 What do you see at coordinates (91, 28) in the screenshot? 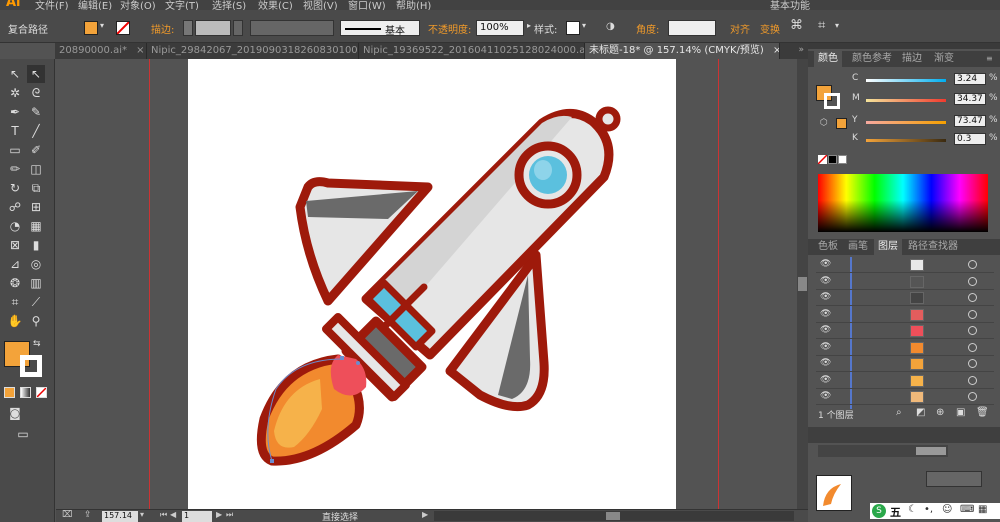
I see `fill-swatch` at bounding box center [91, 28].